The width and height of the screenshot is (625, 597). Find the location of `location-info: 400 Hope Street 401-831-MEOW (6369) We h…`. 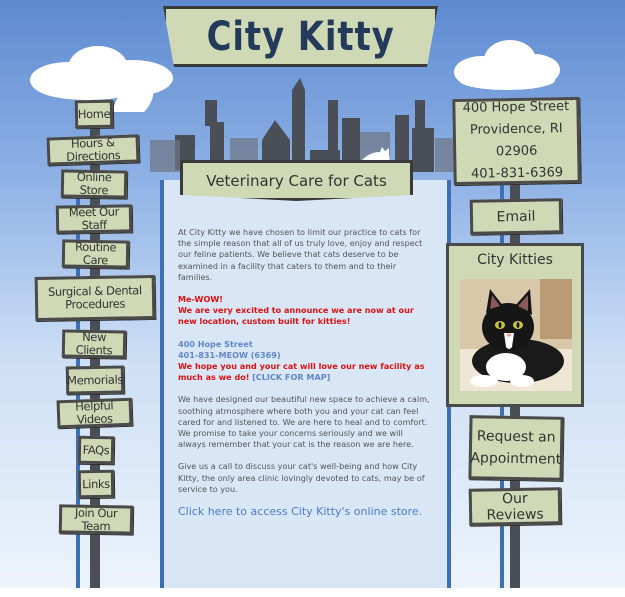

location-info: 400 Hope Street 401-831-MEOW (6369) We h… is located at coordinates (304, 361).